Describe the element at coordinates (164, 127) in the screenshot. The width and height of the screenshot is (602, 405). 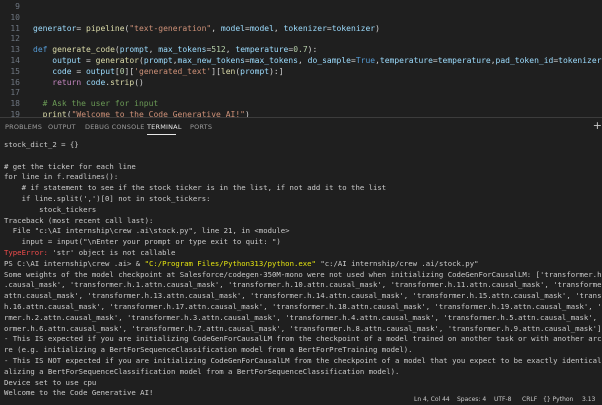
I see `tab-terminal: TERMINAL` at that location.